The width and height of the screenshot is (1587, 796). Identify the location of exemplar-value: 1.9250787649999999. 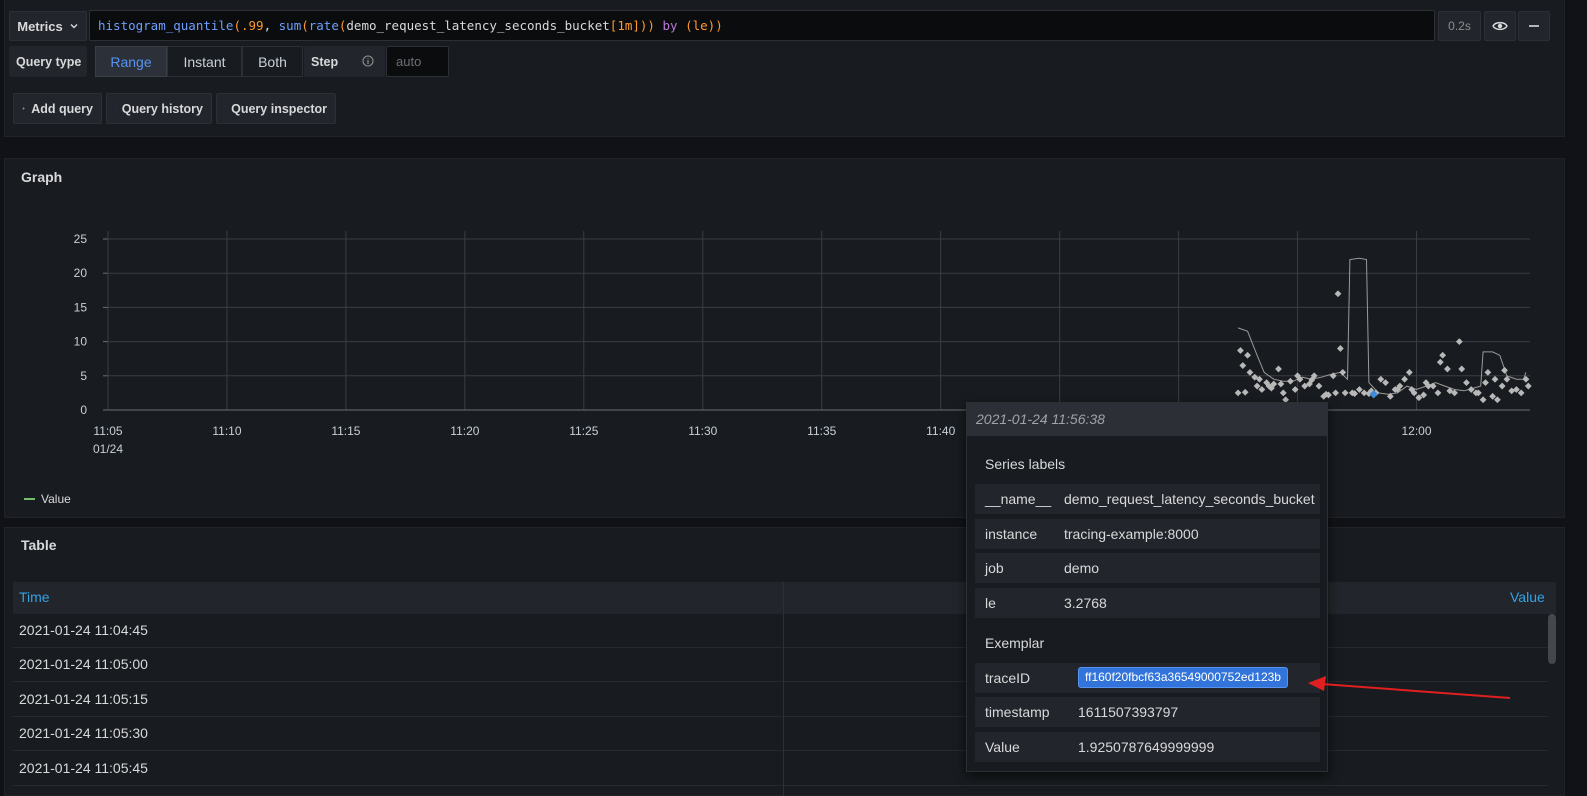
(1146, 747).